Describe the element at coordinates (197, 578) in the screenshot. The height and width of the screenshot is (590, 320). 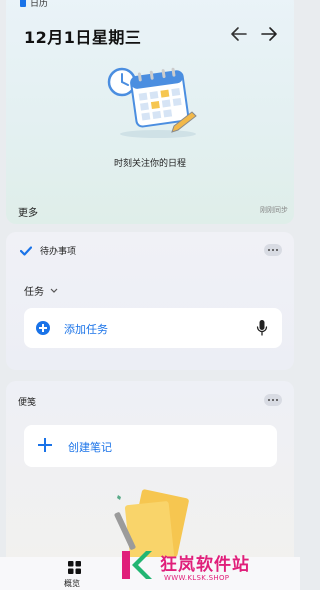
I see `watermark-url: WWW.KLSK.SHOP` at that location.